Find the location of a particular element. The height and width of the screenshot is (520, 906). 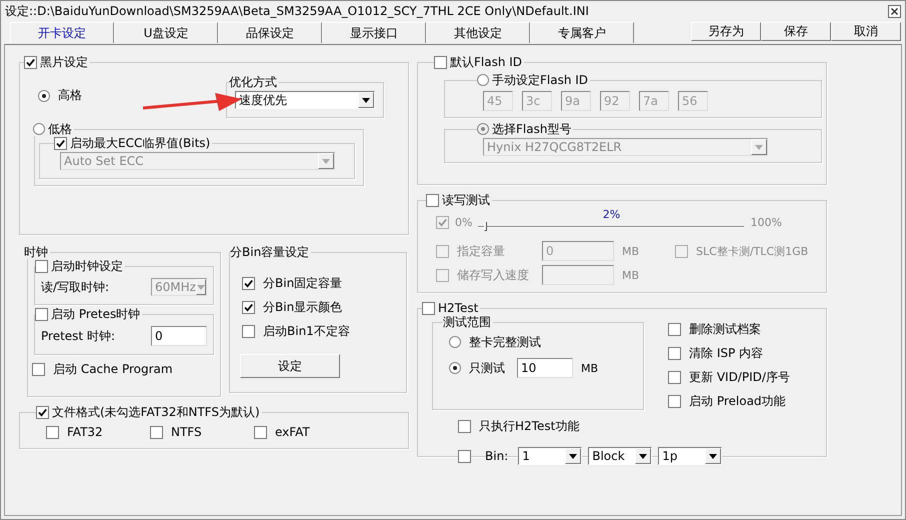

radio-label: 高格 is located at coordinates (70, 95).